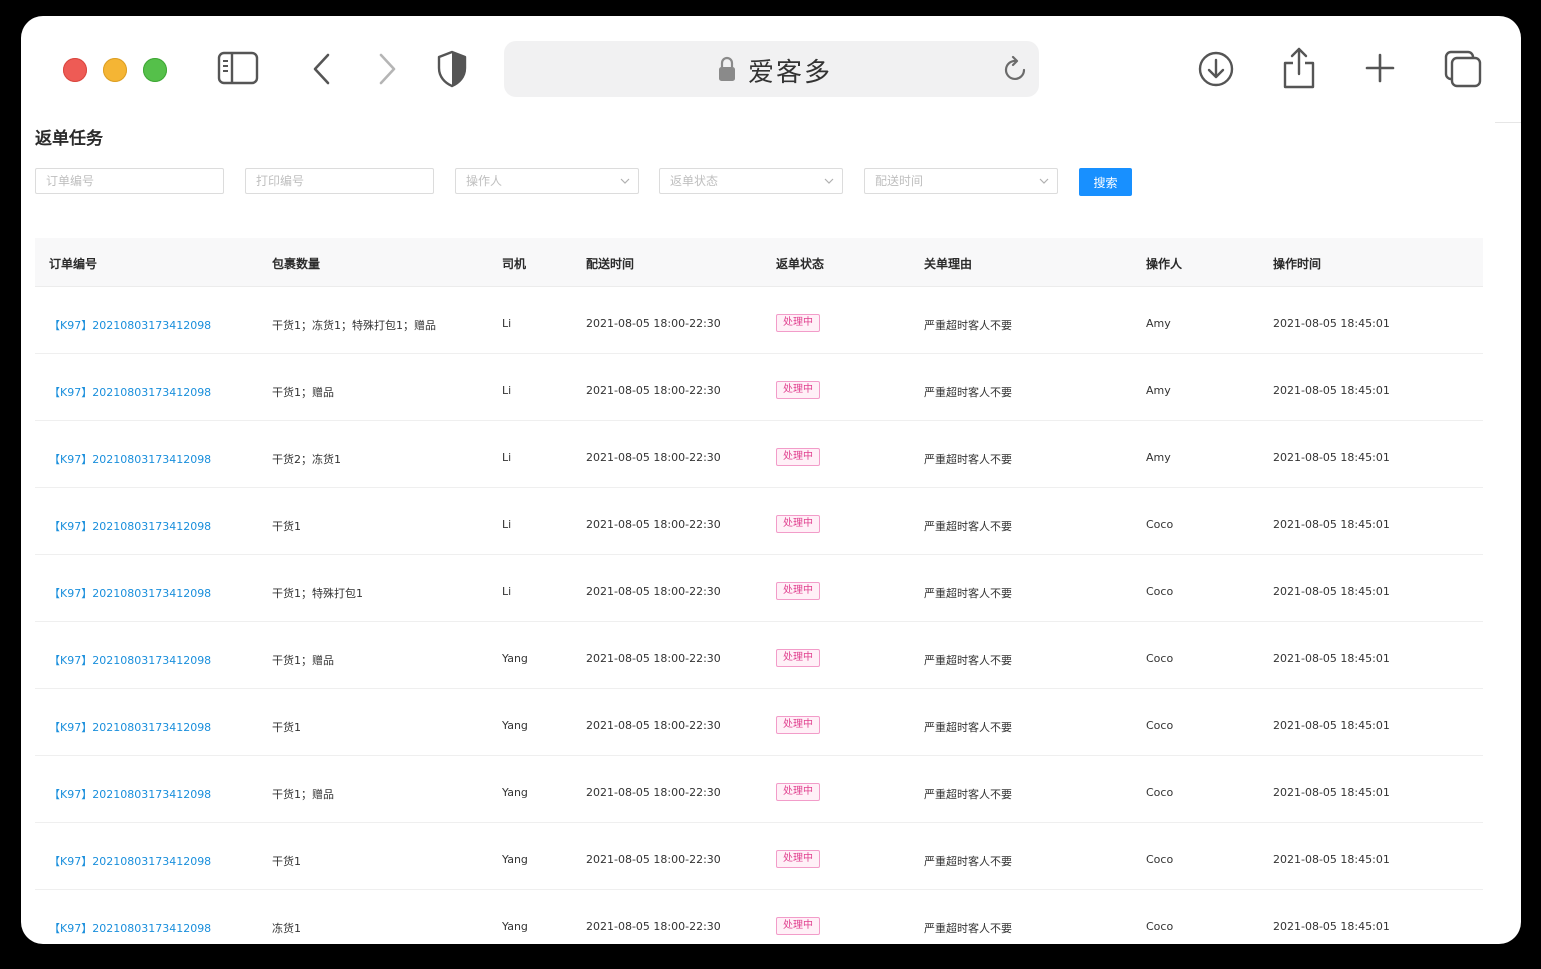 The width and height of the screenshot is (1541, 969). I want to click on address-bar: 爱客多, so click(771, 69).